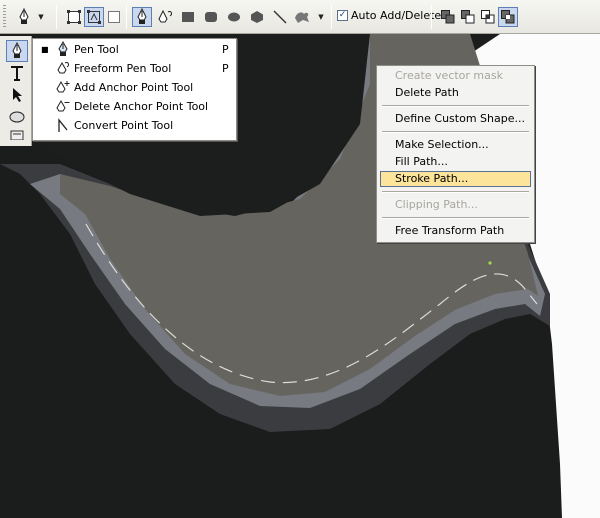 This screenshot has width=600, height=518. I want to click on type-tool-icon, so click(17, 73).